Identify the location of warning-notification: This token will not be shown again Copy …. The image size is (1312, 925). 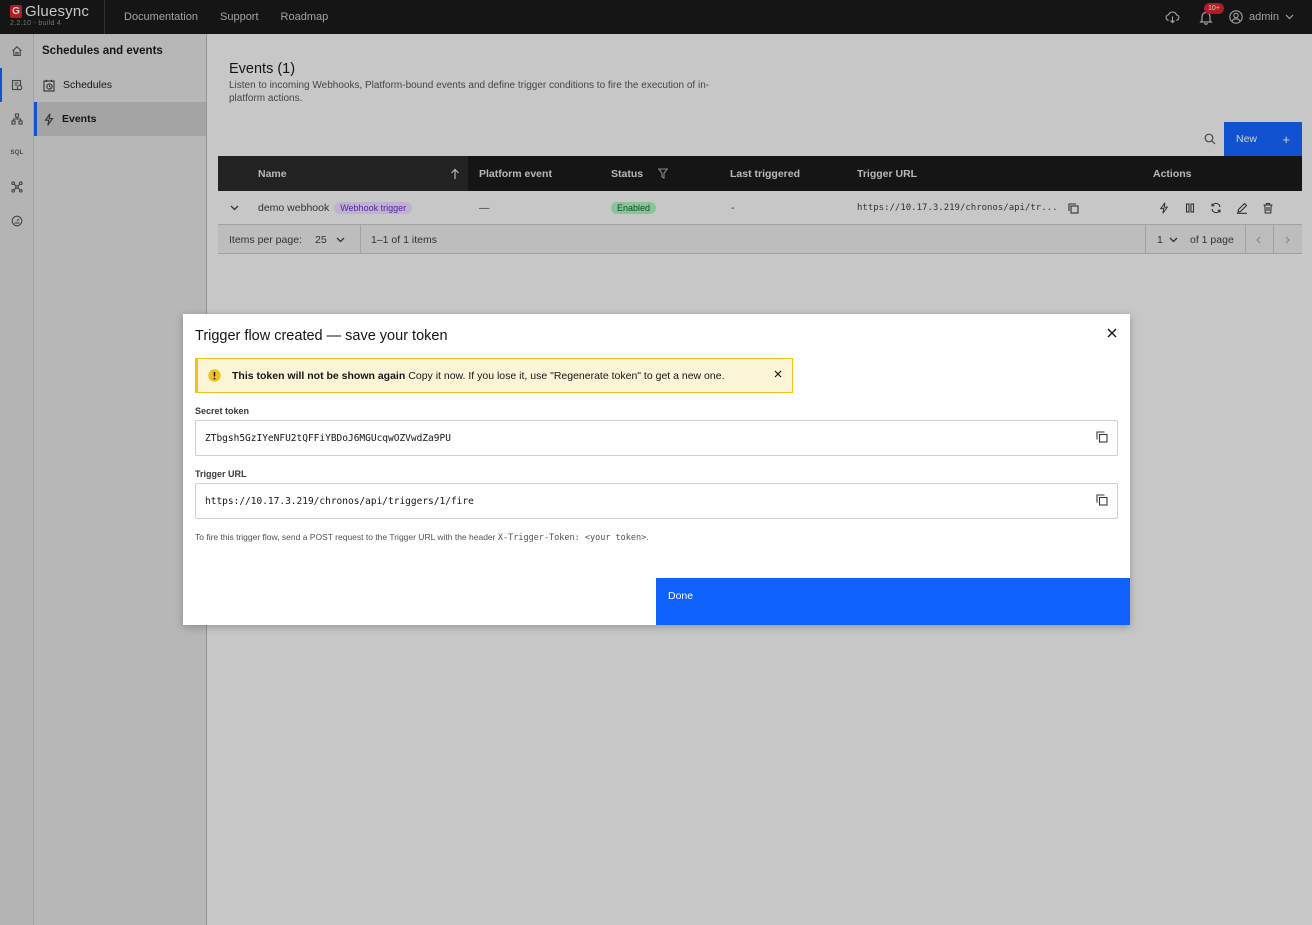
(494, 375).